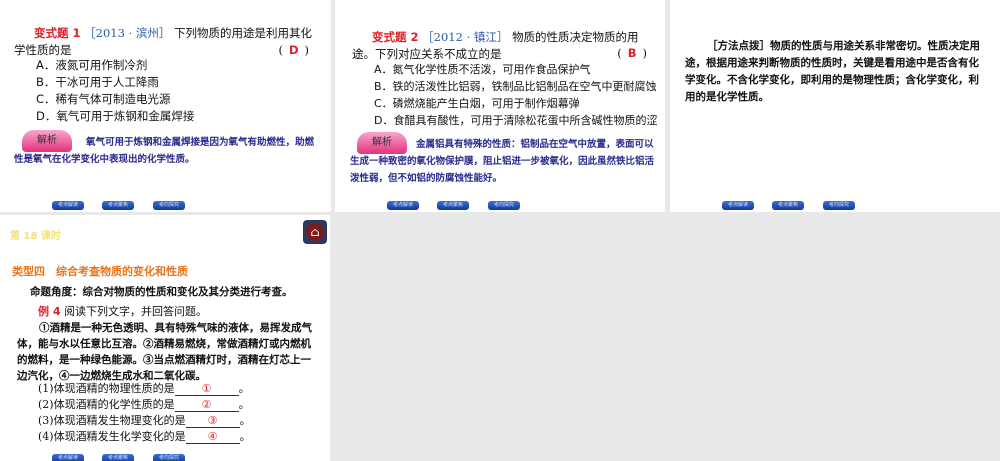  I want to click on option-a: A．液氮可用作制冷剂, so click(92, 65).